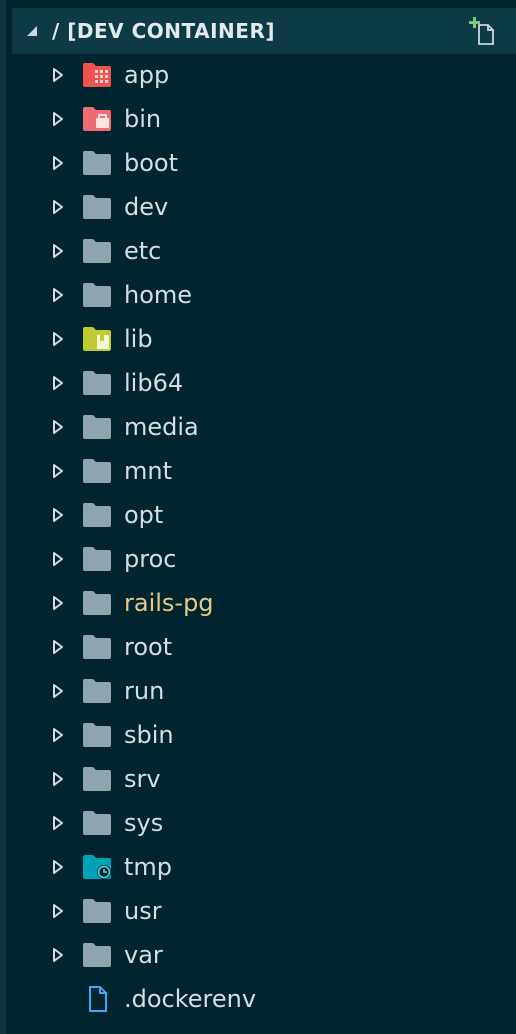 The width and height of the screenshot is (516, 1034). Describe the element at coordinates (264, 603) in the screenshot. I see `tree-folder-rails-pg: rails-pg` at that location.